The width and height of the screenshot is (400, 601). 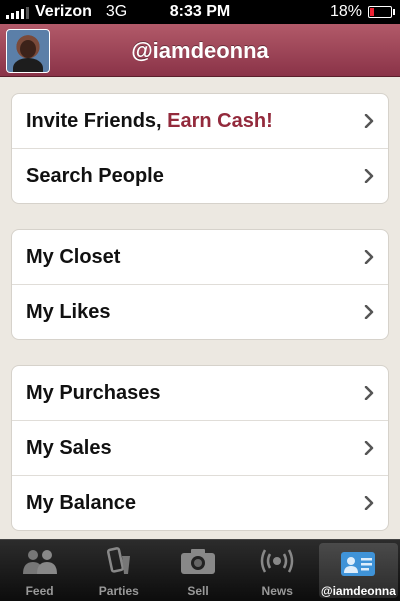 I want to click on tab-sell-label: Sell, so click(x=198, y=591).